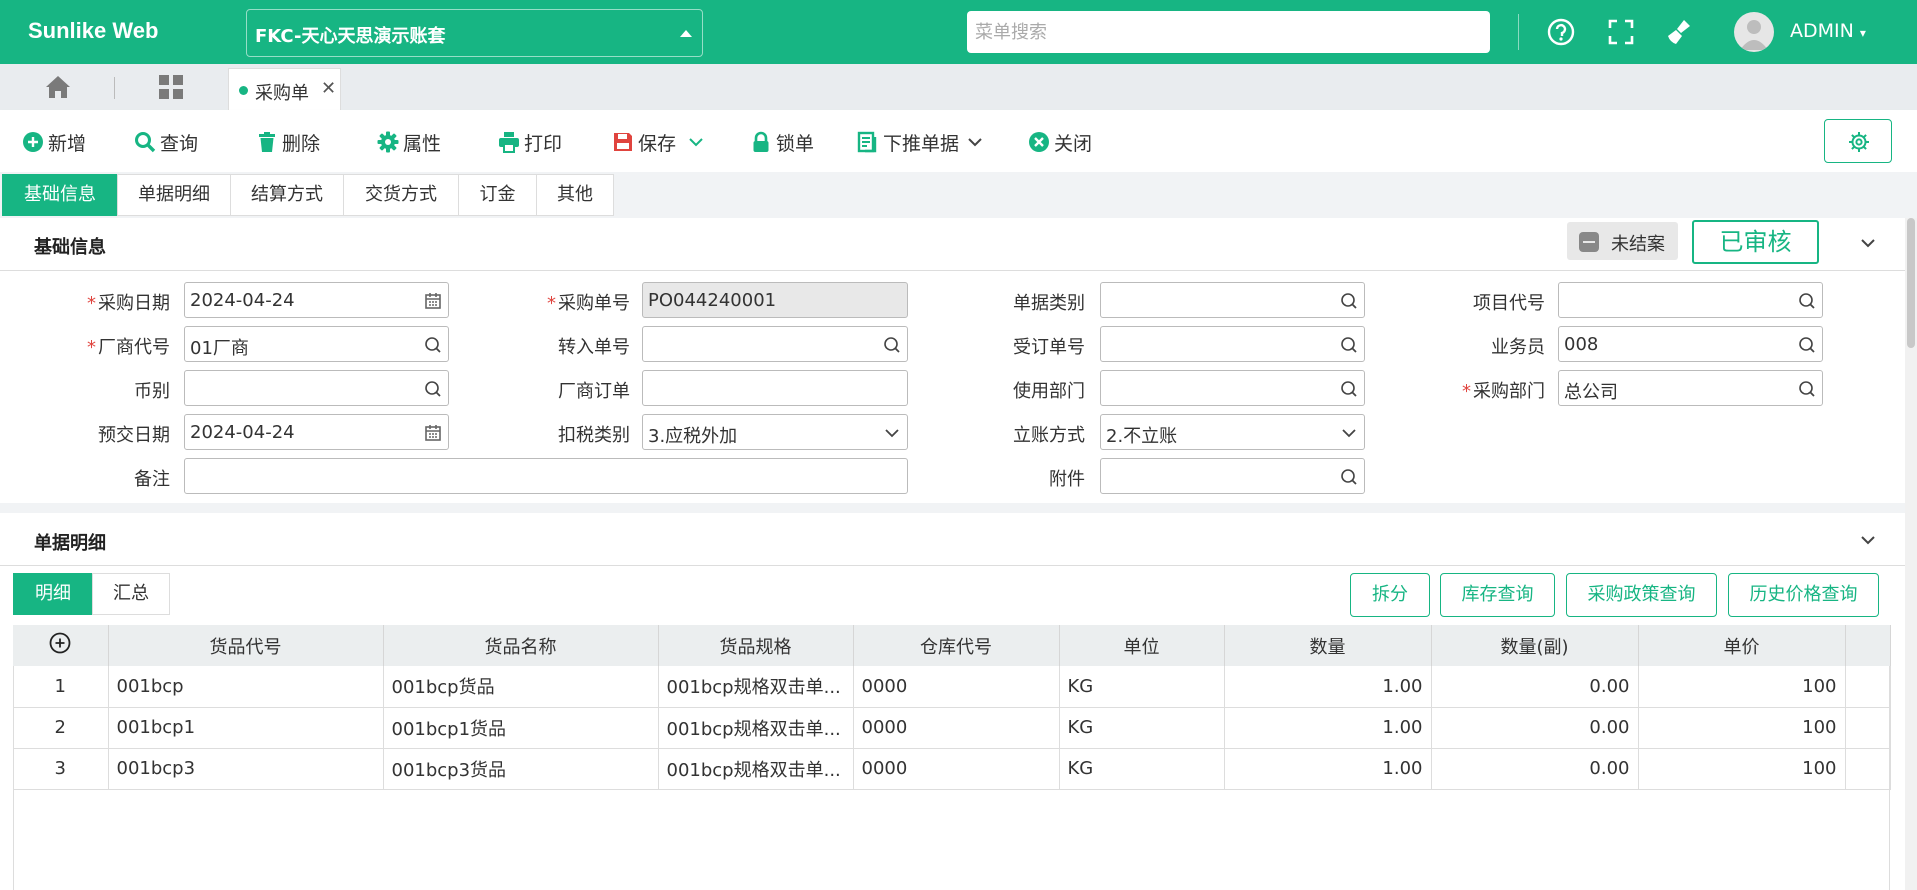  Describe the element at coordinates (1390, 595) in the screenshot. I see `split-button: 拆分` at that location.